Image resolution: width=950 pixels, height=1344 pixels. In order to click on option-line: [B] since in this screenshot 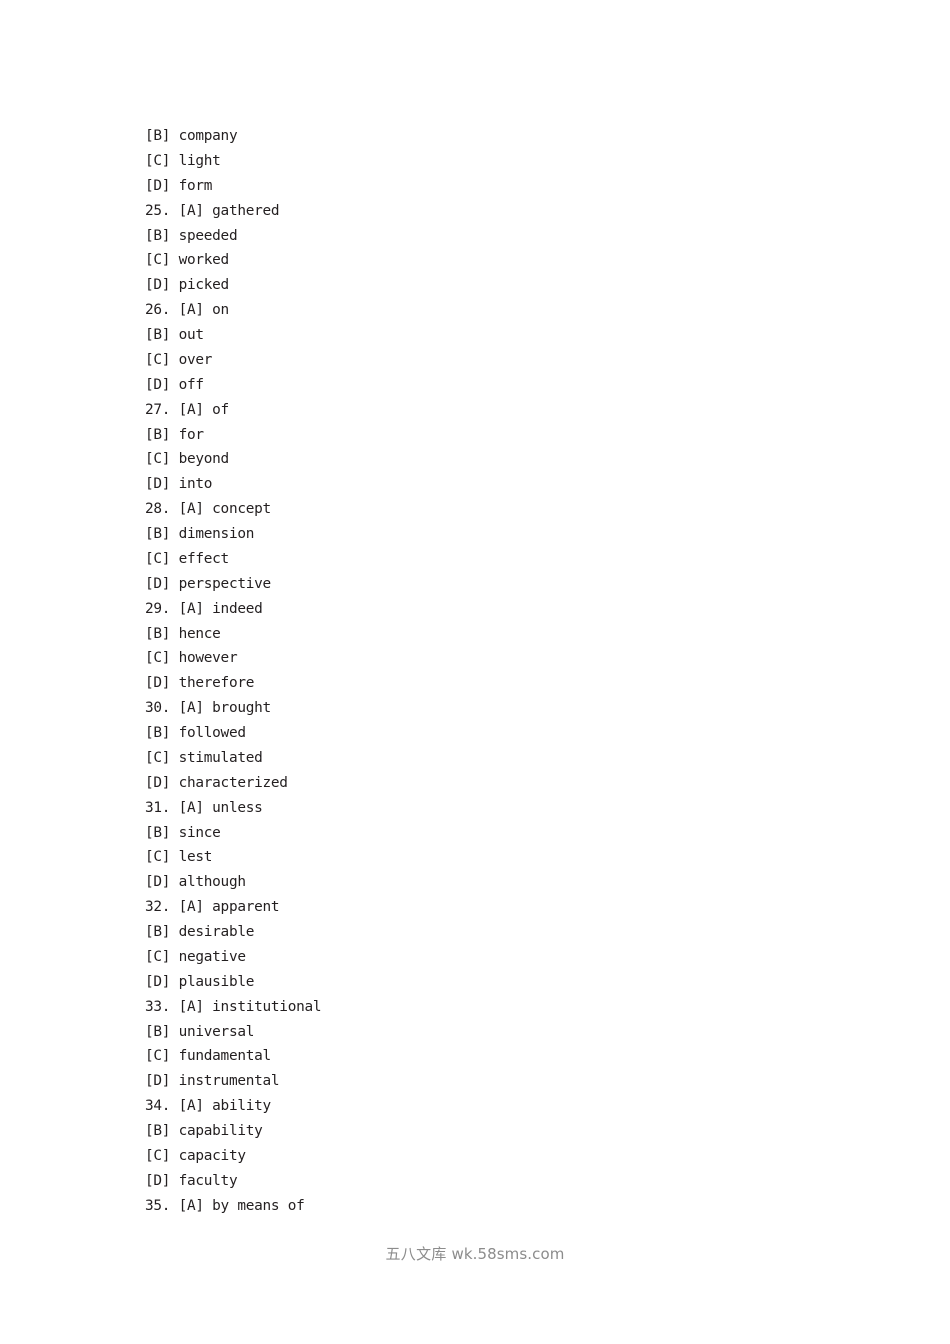, I will do `click(183, 832)`.